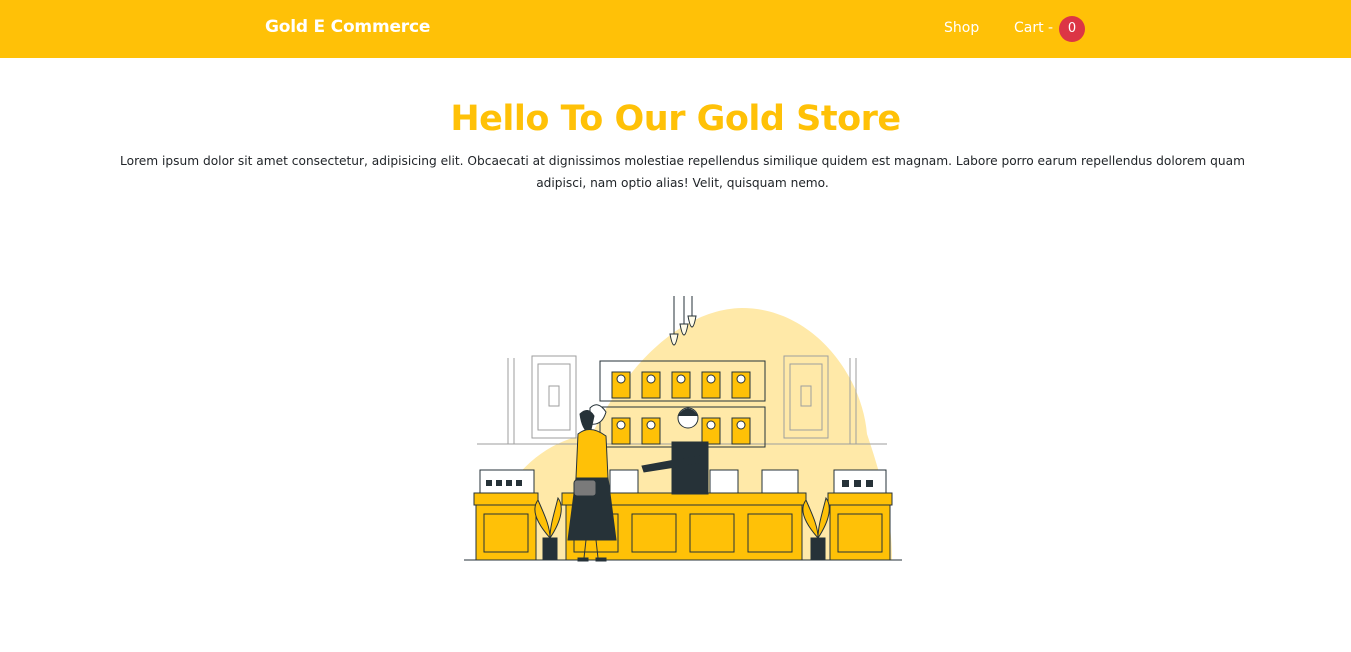  I want to click on navbar: Gold E Commerce Shop Cart - 0, so click(675, 29).